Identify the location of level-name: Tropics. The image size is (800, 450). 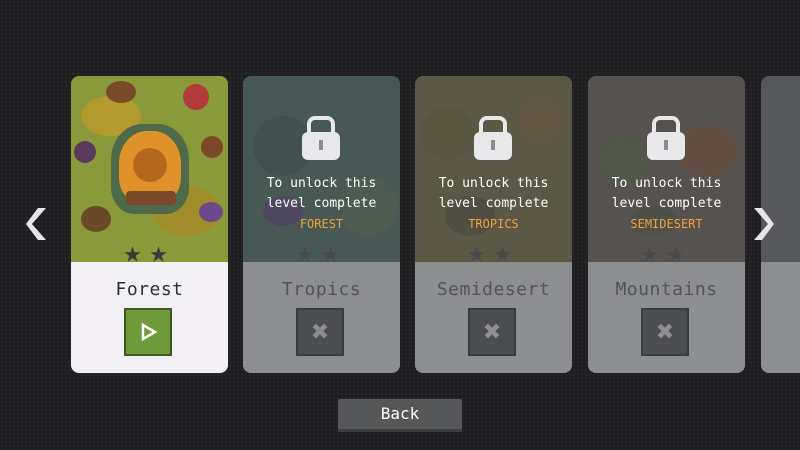
(321, 289).